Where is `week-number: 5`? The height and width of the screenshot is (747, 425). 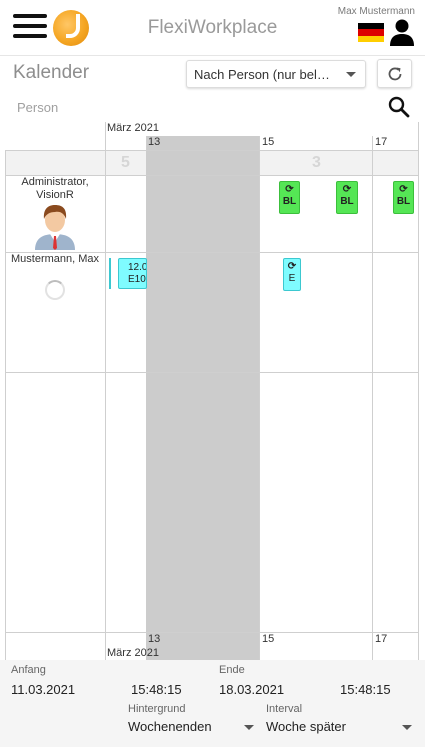 week-number: 5 is located at coordinates (125, 162).